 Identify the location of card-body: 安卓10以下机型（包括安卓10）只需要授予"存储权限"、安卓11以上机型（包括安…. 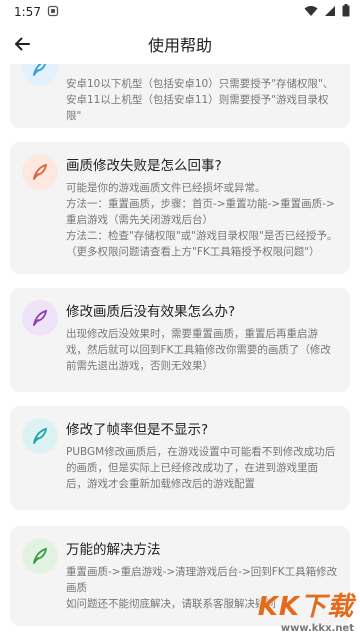
(200, 100).